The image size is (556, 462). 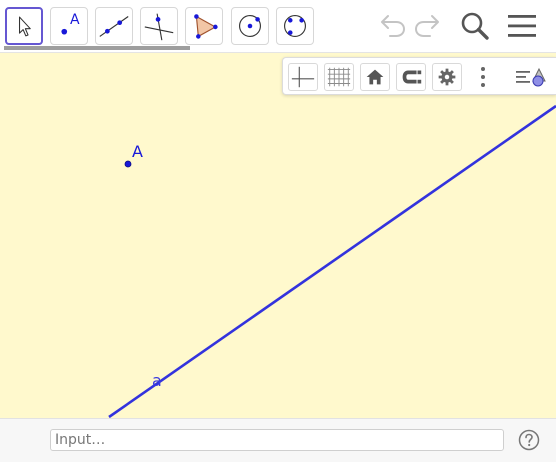 I want to click on axes-icon, so click(x=303, y=77).